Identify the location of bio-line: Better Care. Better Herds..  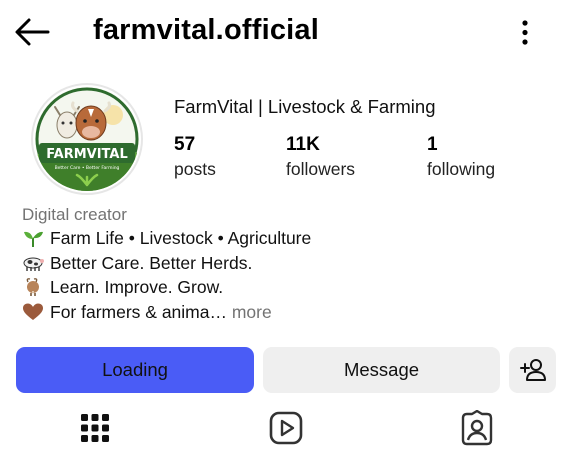
(292, 263).